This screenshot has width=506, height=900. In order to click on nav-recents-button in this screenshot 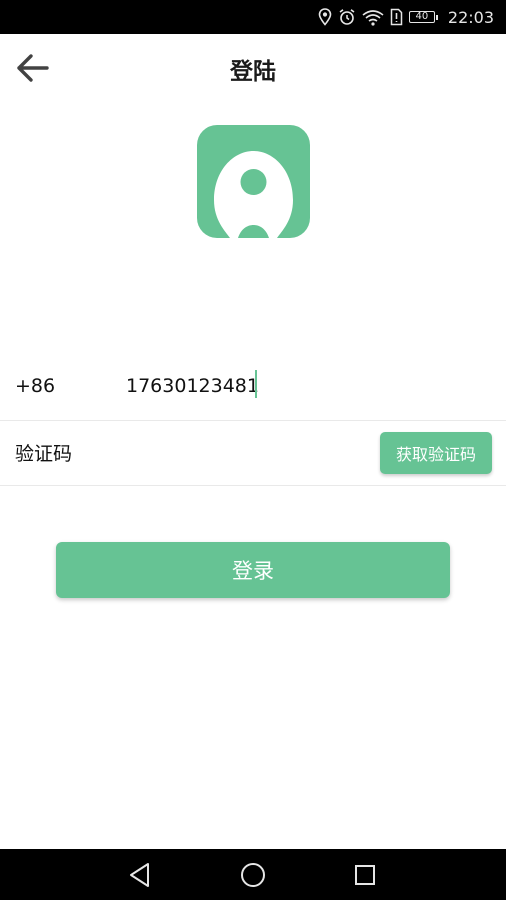, I will do `click(365, 875)`.